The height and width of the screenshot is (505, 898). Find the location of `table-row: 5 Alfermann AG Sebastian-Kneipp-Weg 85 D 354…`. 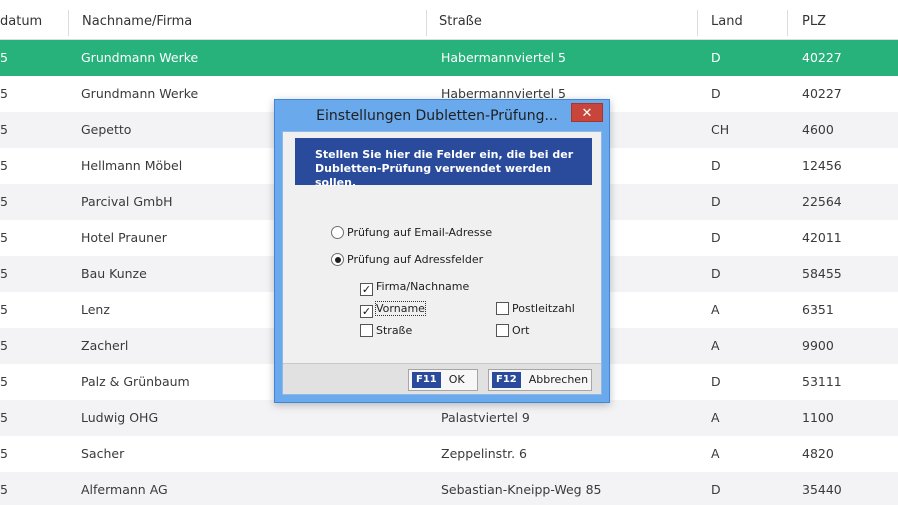

table-row: 5 Alfermann AG Sebastian-Kneipp-Weg 85 D 354… is located at coordinates (449, 488).